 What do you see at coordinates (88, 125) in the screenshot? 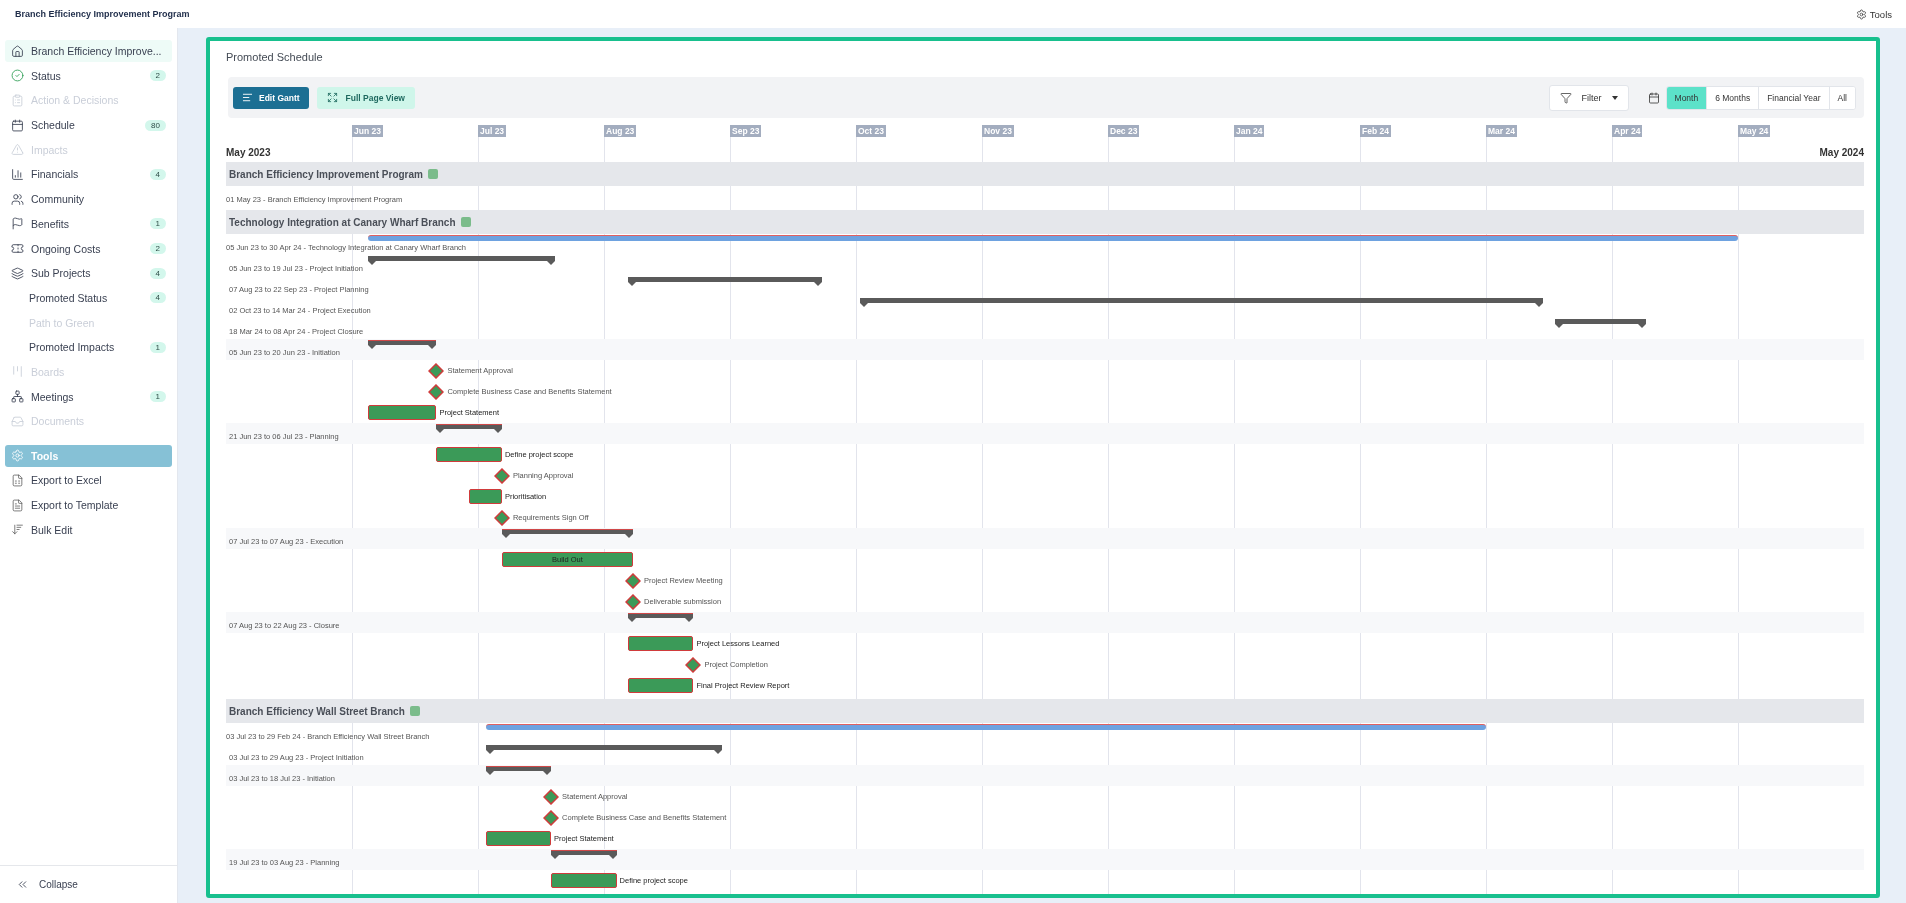
I see `sidebar-item: Schedule 80` at bounding box center [88, 125].